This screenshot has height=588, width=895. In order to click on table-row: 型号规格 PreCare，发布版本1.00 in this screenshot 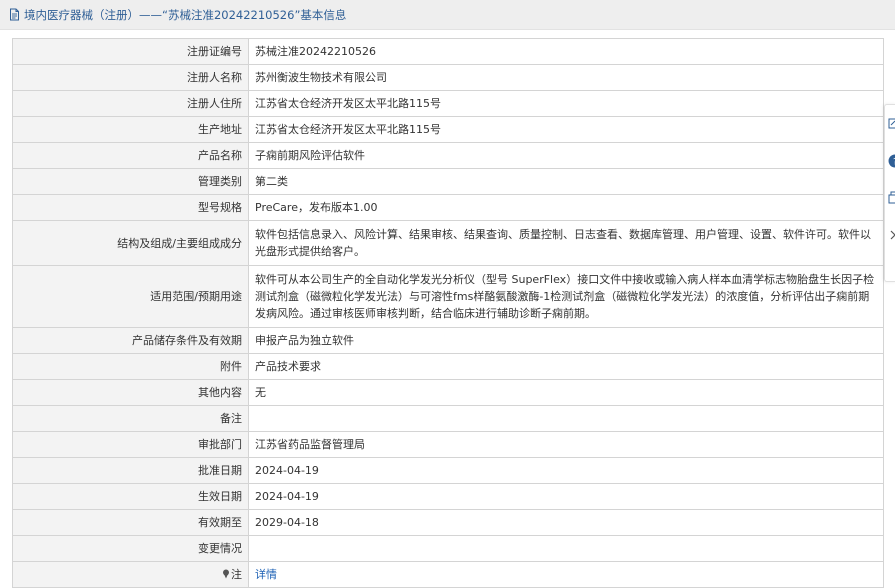, I will do `click(448, 208)`.